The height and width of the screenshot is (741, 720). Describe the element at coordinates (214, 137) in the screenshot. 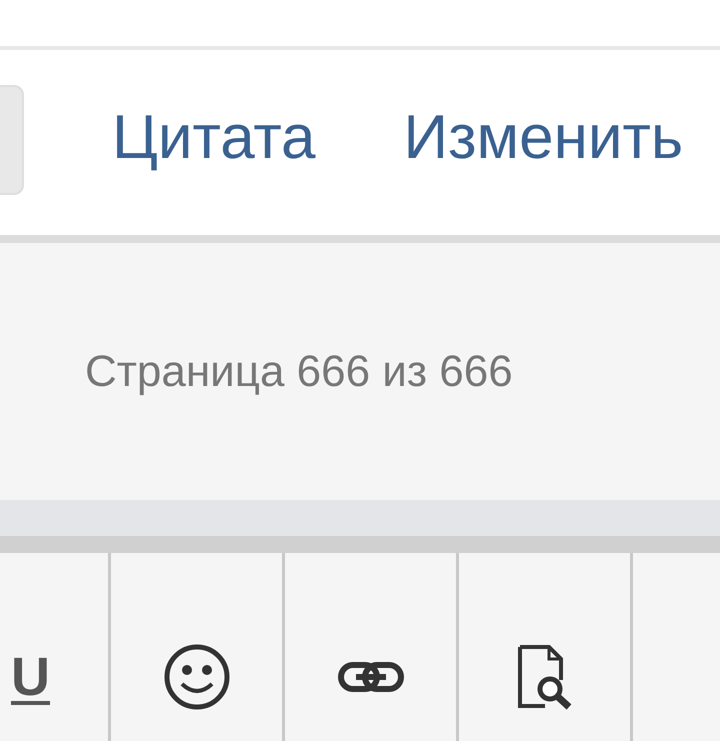

I see `action-link: Цитата` at that location.